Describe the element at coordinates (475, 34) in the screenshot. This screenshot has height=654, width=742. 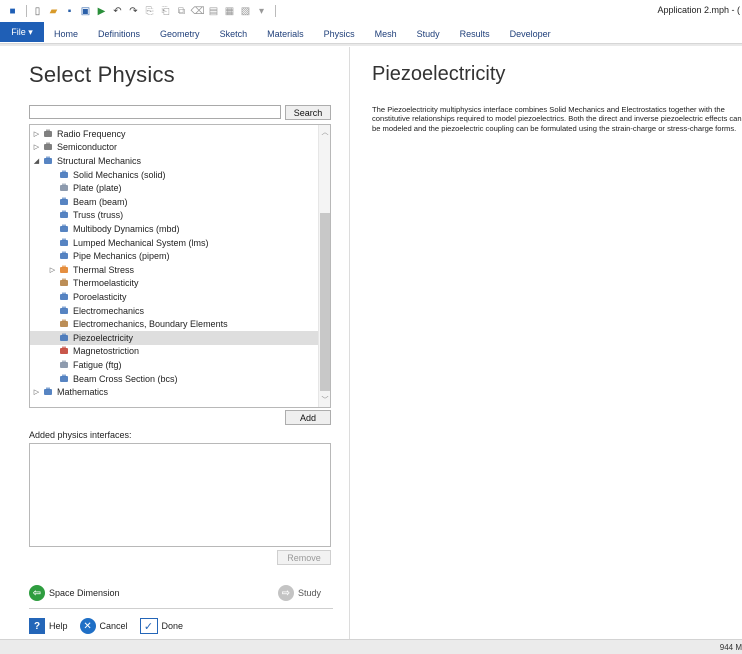
I see `tab-results: Results` at that location.